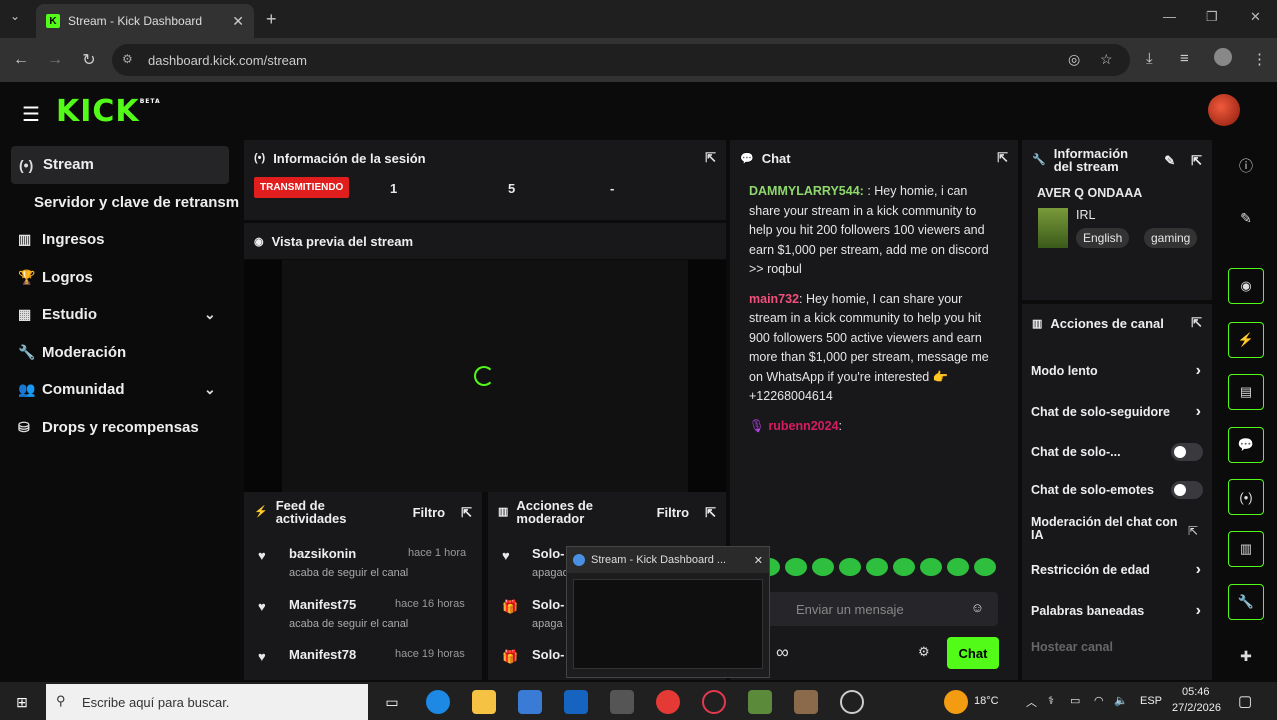 The image size is (1277, 720). What do you see at coordinates (55, 60) in the screenshot?
I see `forward-button: →` at bounding box center [55, 60].